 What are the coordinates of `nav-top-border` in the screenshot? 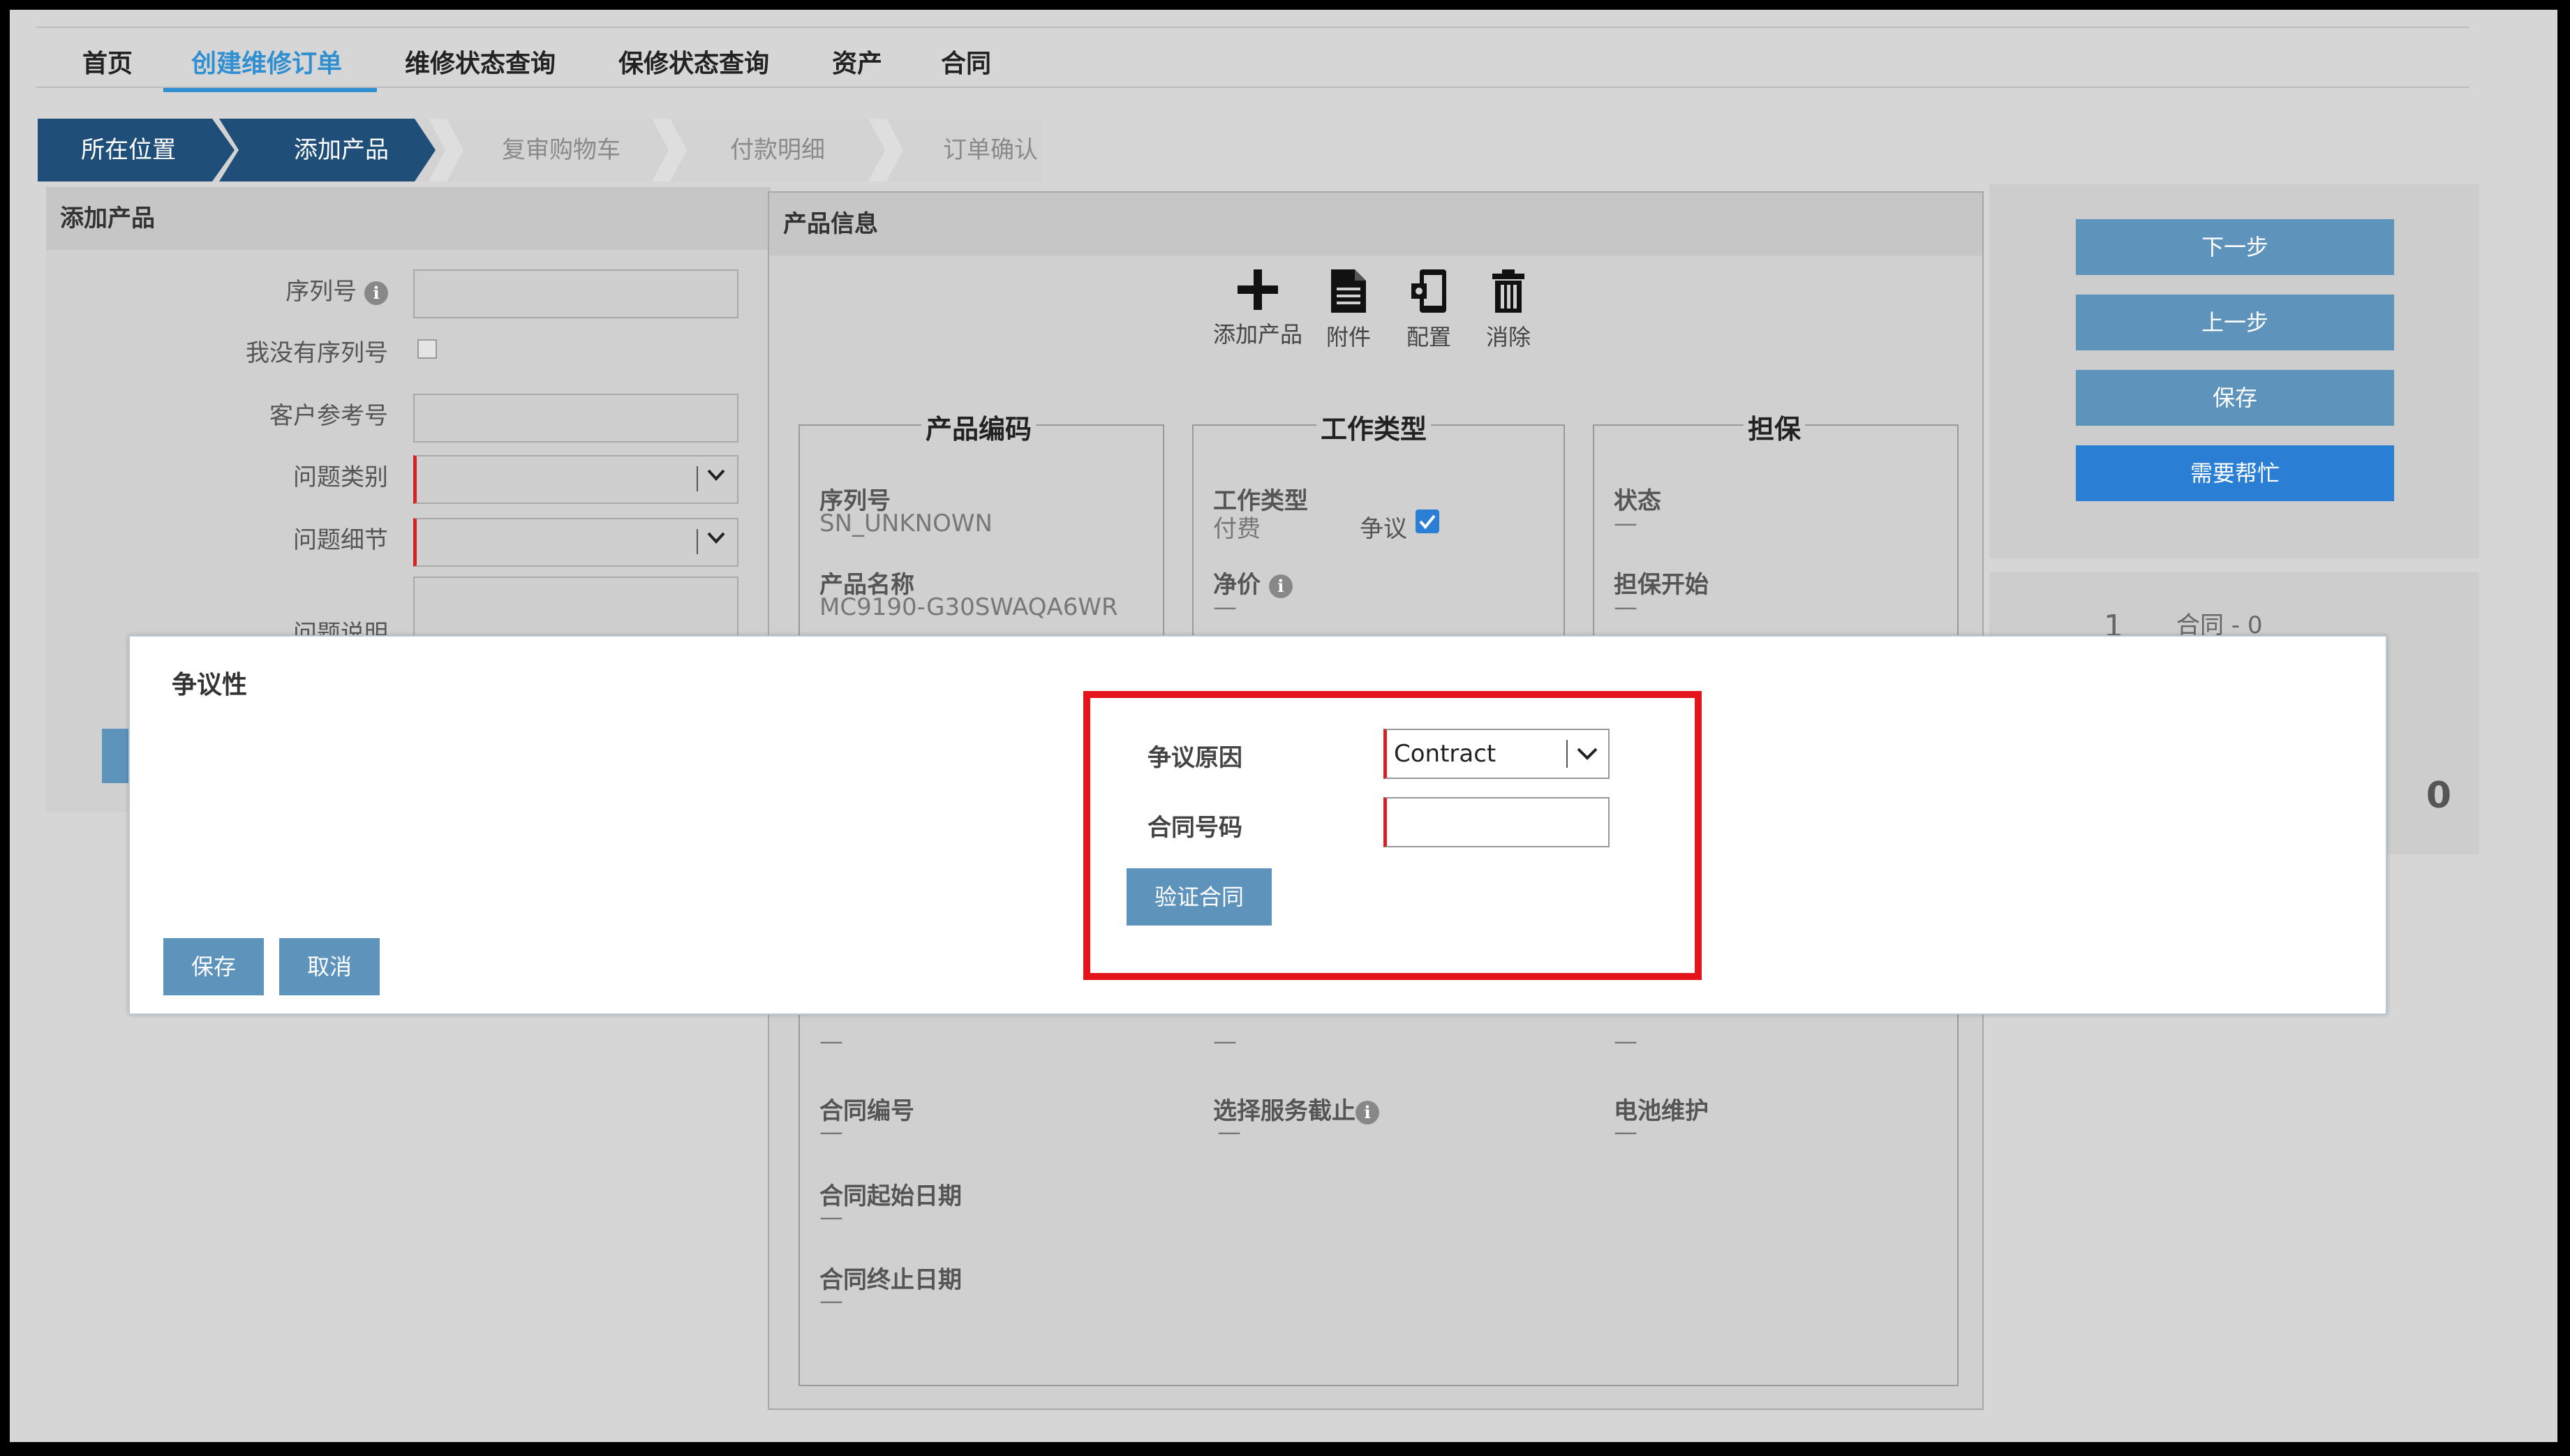 It's located at (1252, 27).